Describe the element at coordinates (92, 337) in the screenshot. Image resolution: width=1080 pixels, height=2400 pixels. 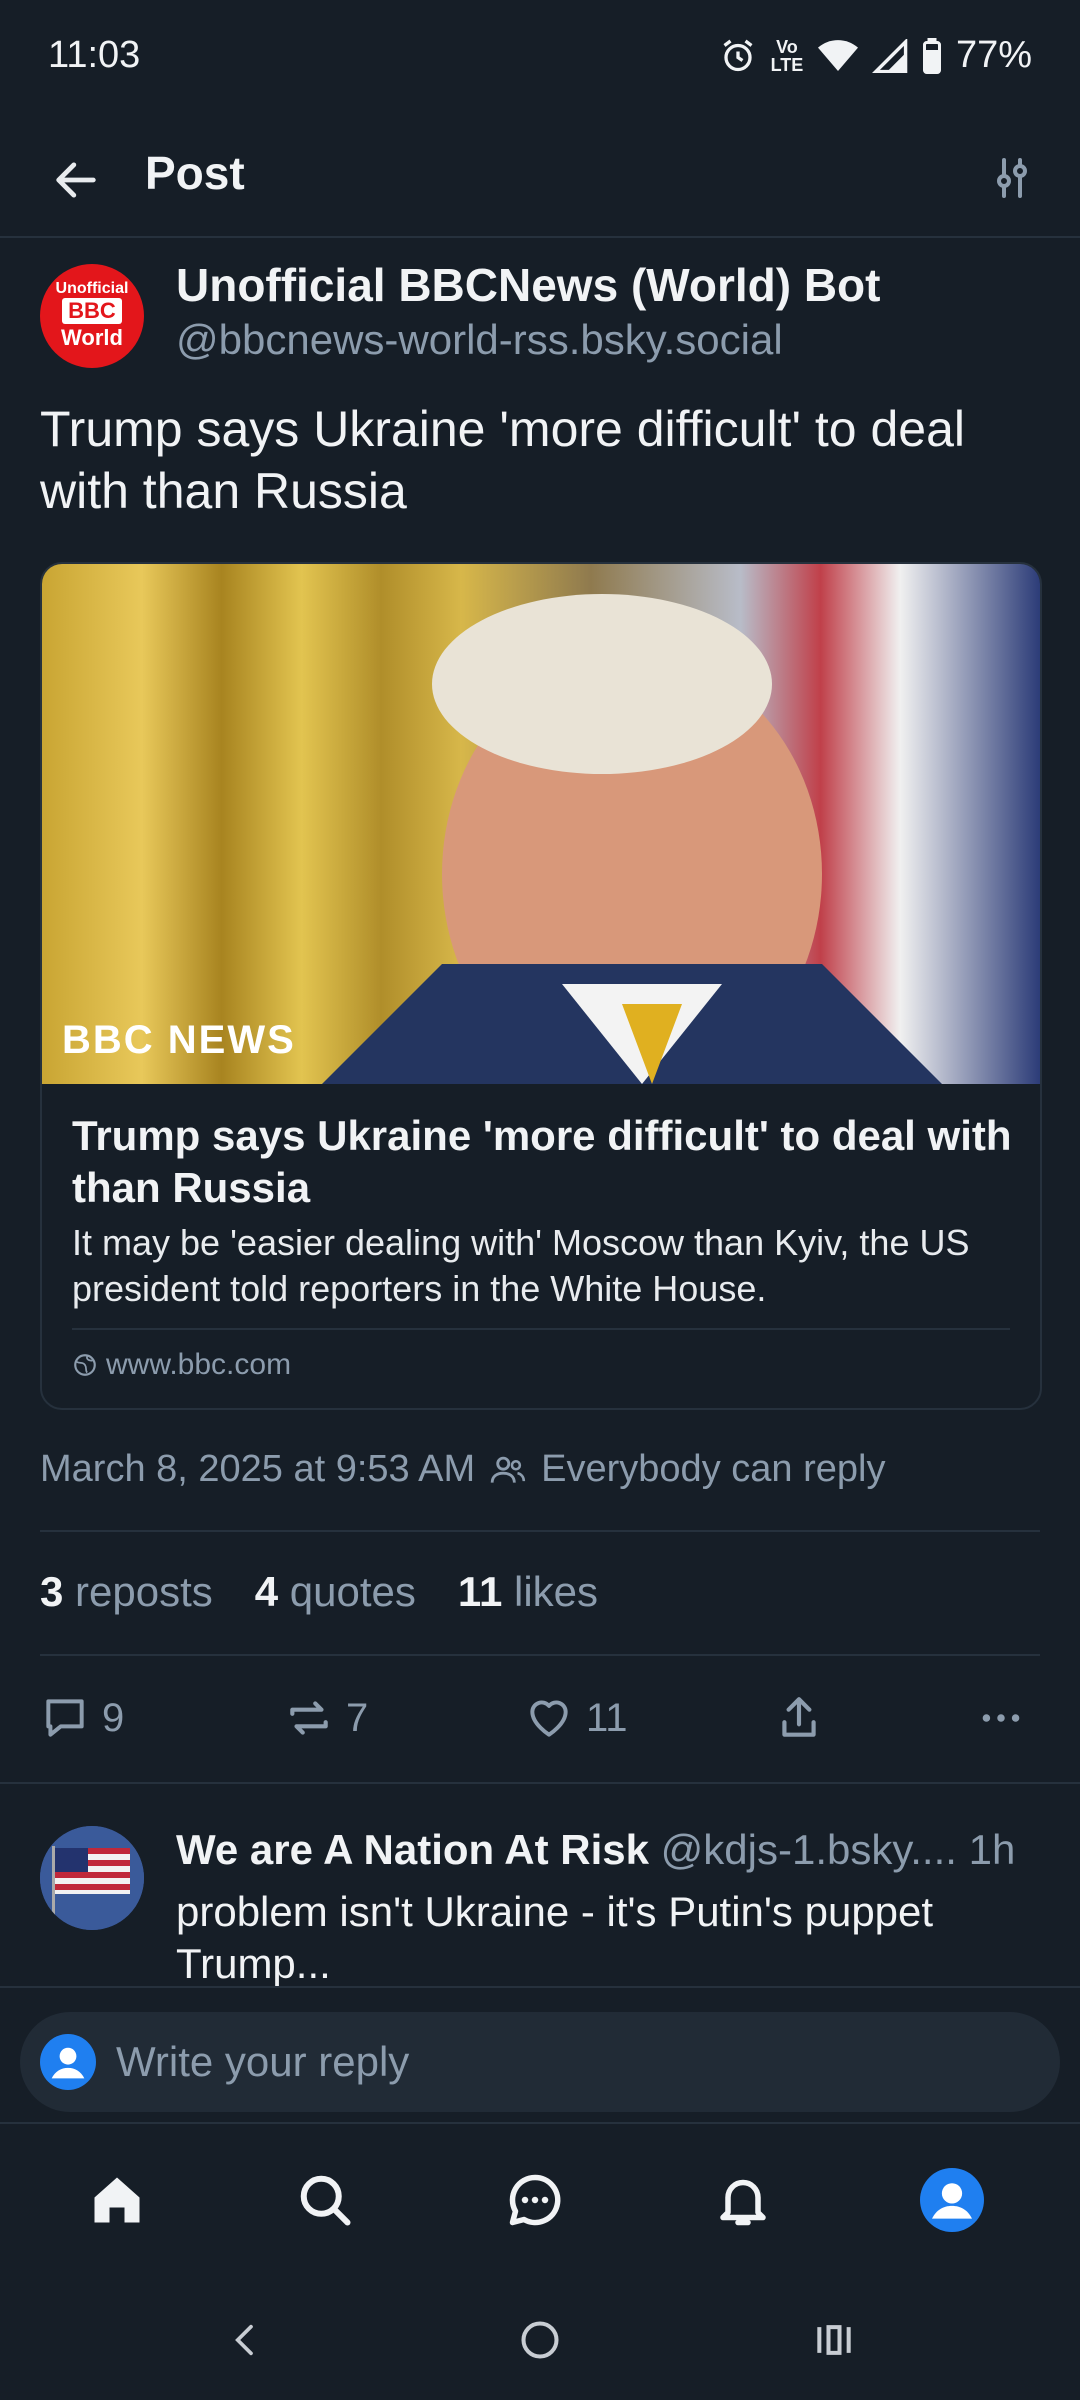
I see `avatar-text-bottom: World` at that location.